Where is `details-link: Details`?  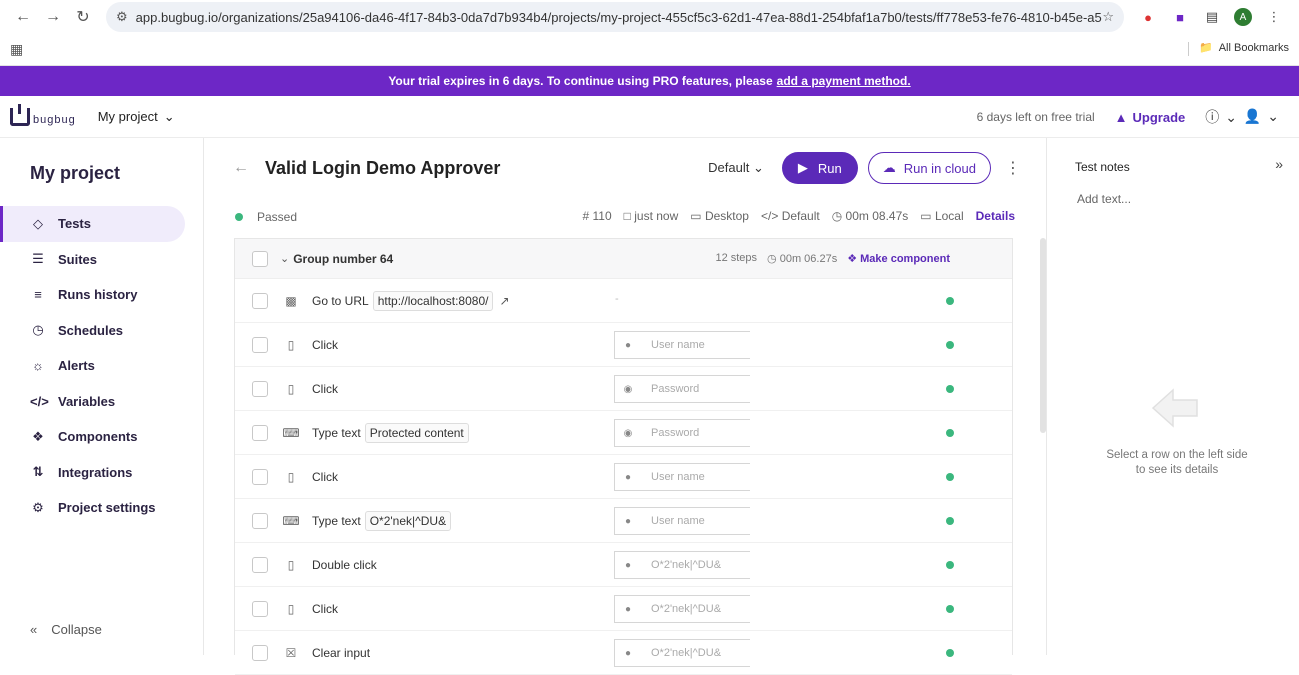 details-link: Details is located at coordinates (995, 216).